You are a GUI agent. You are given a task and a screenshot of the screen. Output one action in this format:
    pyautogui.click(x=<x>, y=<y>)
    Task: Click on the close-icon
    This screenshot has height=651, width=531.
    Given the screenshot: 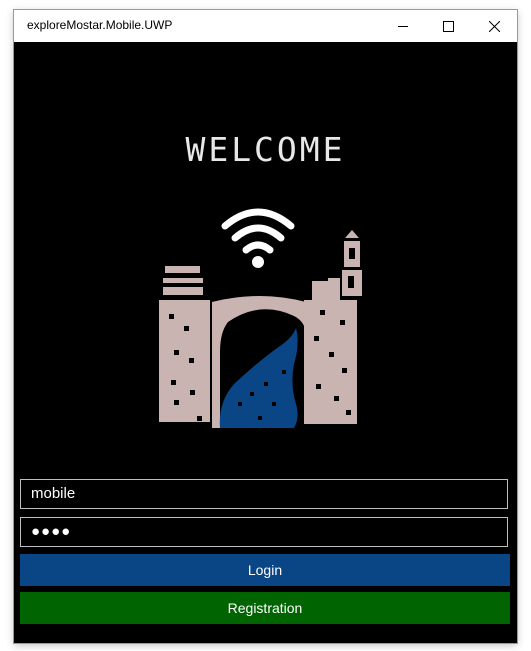 What is the action you would take?
    pyautogui.click(x=494, y=26)
    